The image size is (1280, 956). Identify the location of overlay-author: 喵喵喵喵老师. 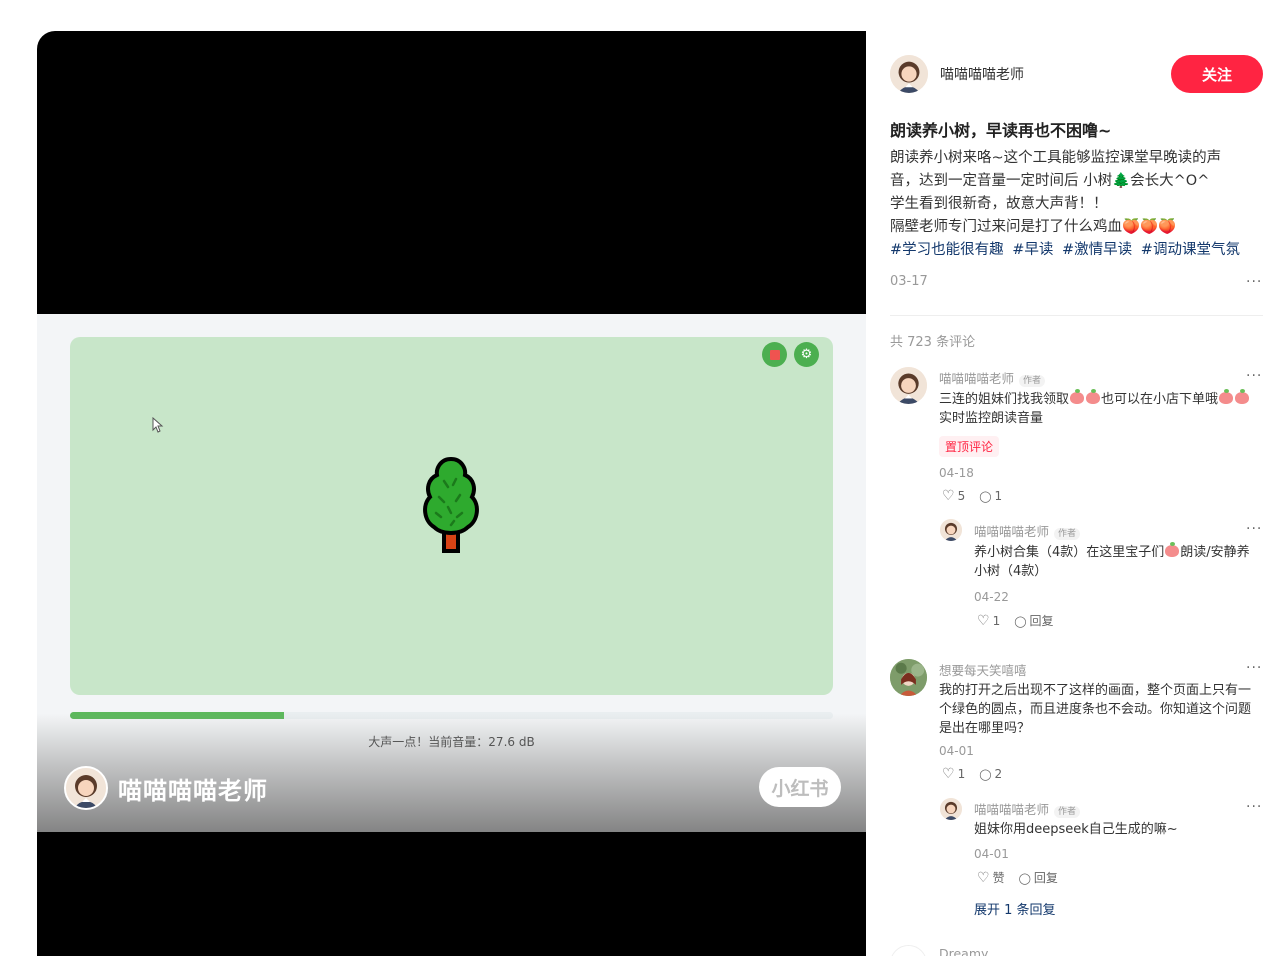
(166, 788).